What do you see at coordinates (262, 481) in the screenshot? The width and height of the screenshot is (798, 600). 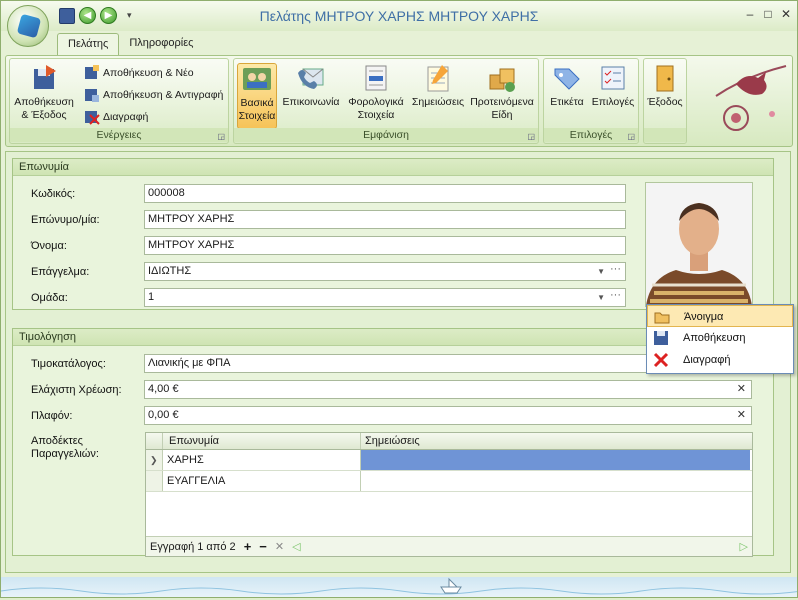 I see `row-name-cell: ΕΥΑΓΓΕΛΙΑ` at bounding box center [262, 481].